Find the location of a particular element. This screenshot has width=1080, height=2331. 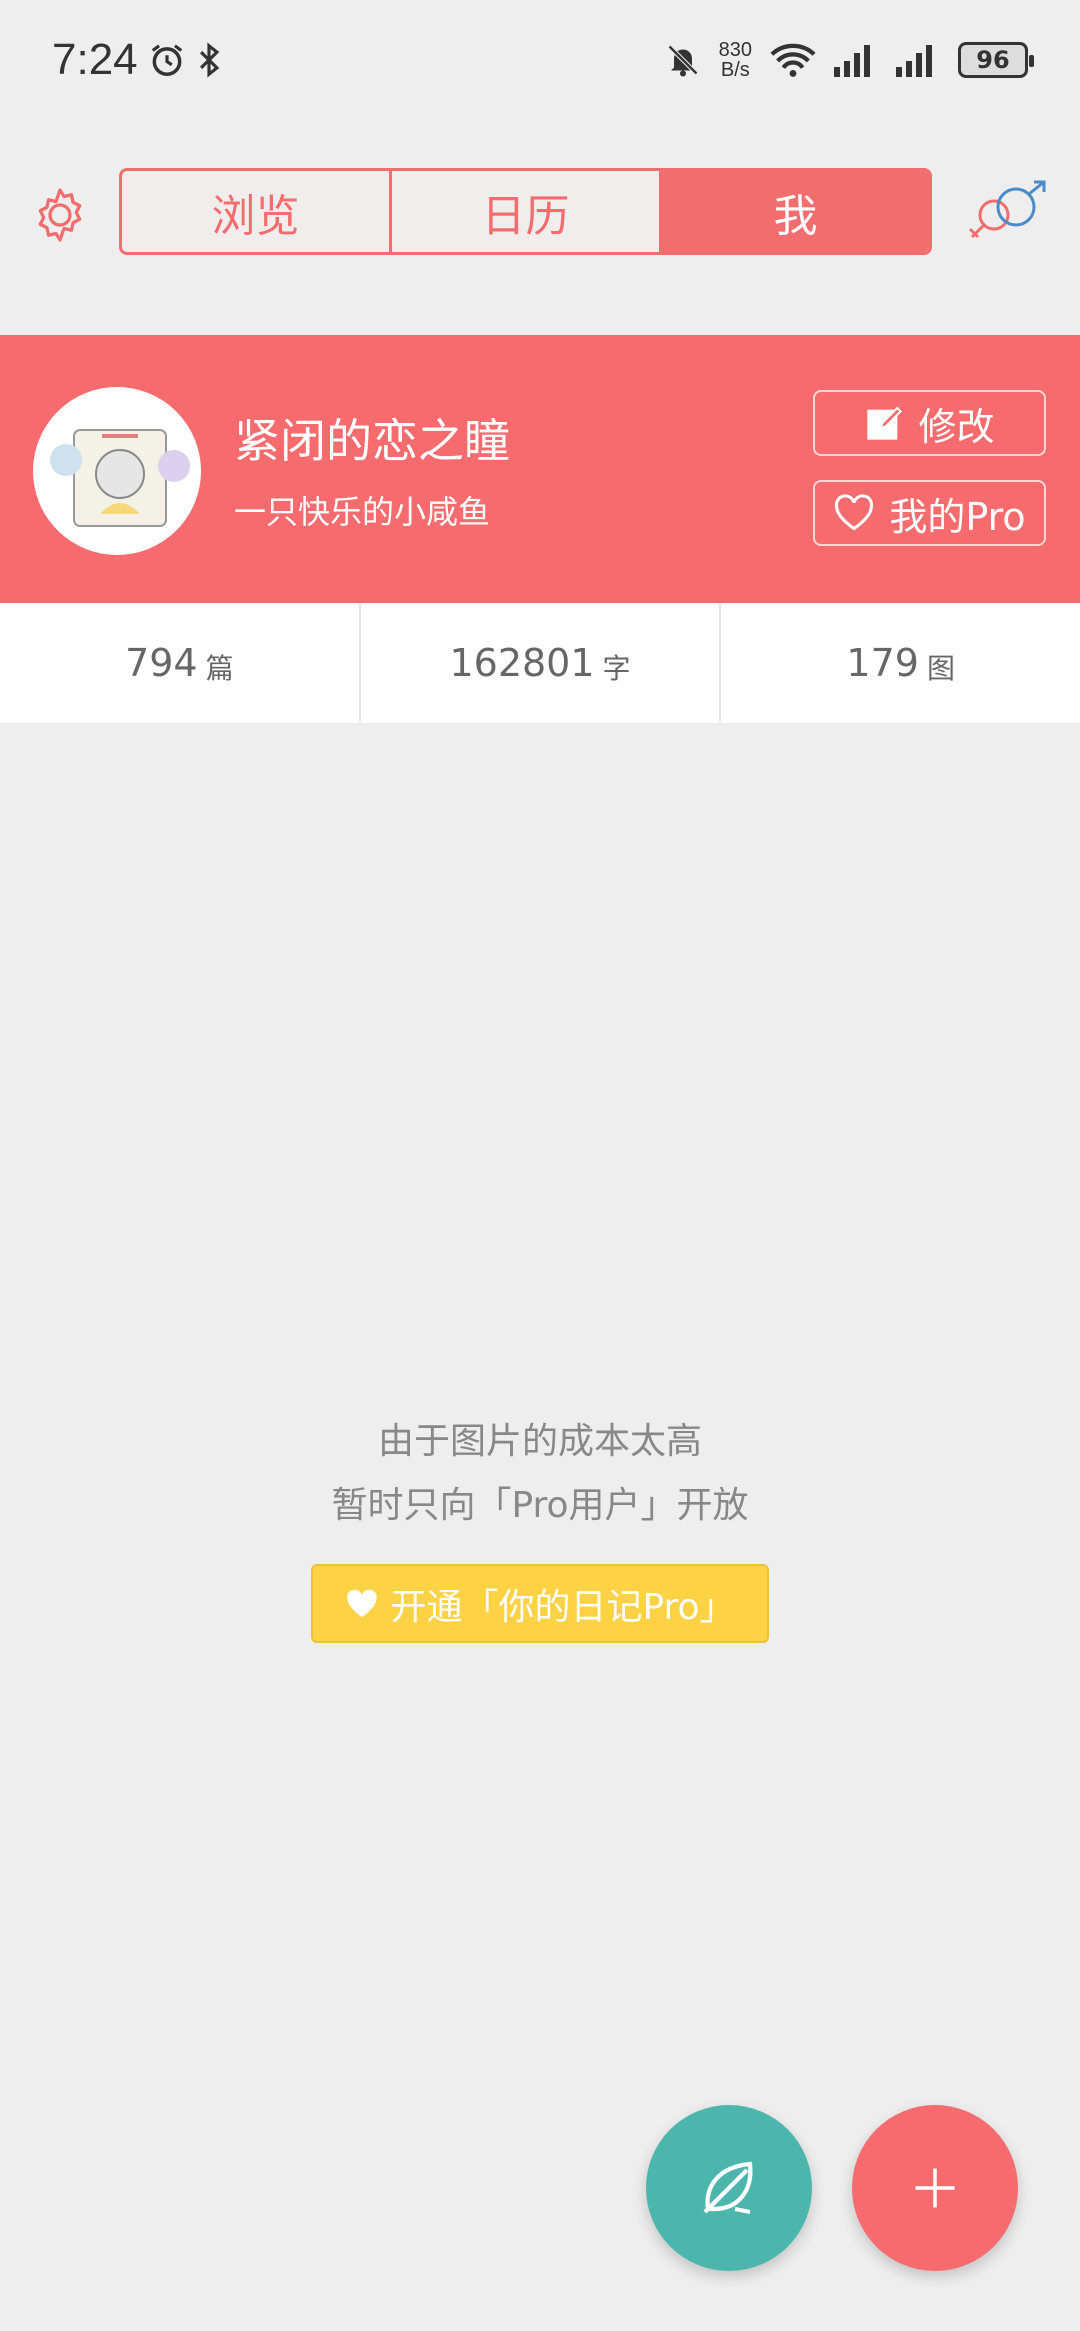

net-speed: 830 B/s is located at coordinates (735, 60).